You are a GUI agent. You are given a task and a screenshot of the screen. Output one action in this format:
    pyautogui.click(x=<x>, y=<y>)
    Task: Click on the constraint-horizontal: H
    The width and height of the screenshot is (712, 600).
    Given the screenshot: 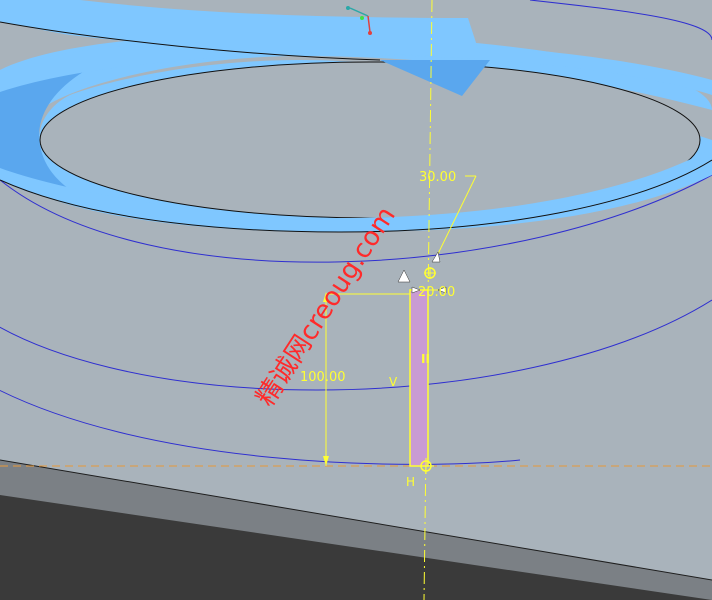 What is the action you would take?
    pyautogui.click(x=410, y=482)
    